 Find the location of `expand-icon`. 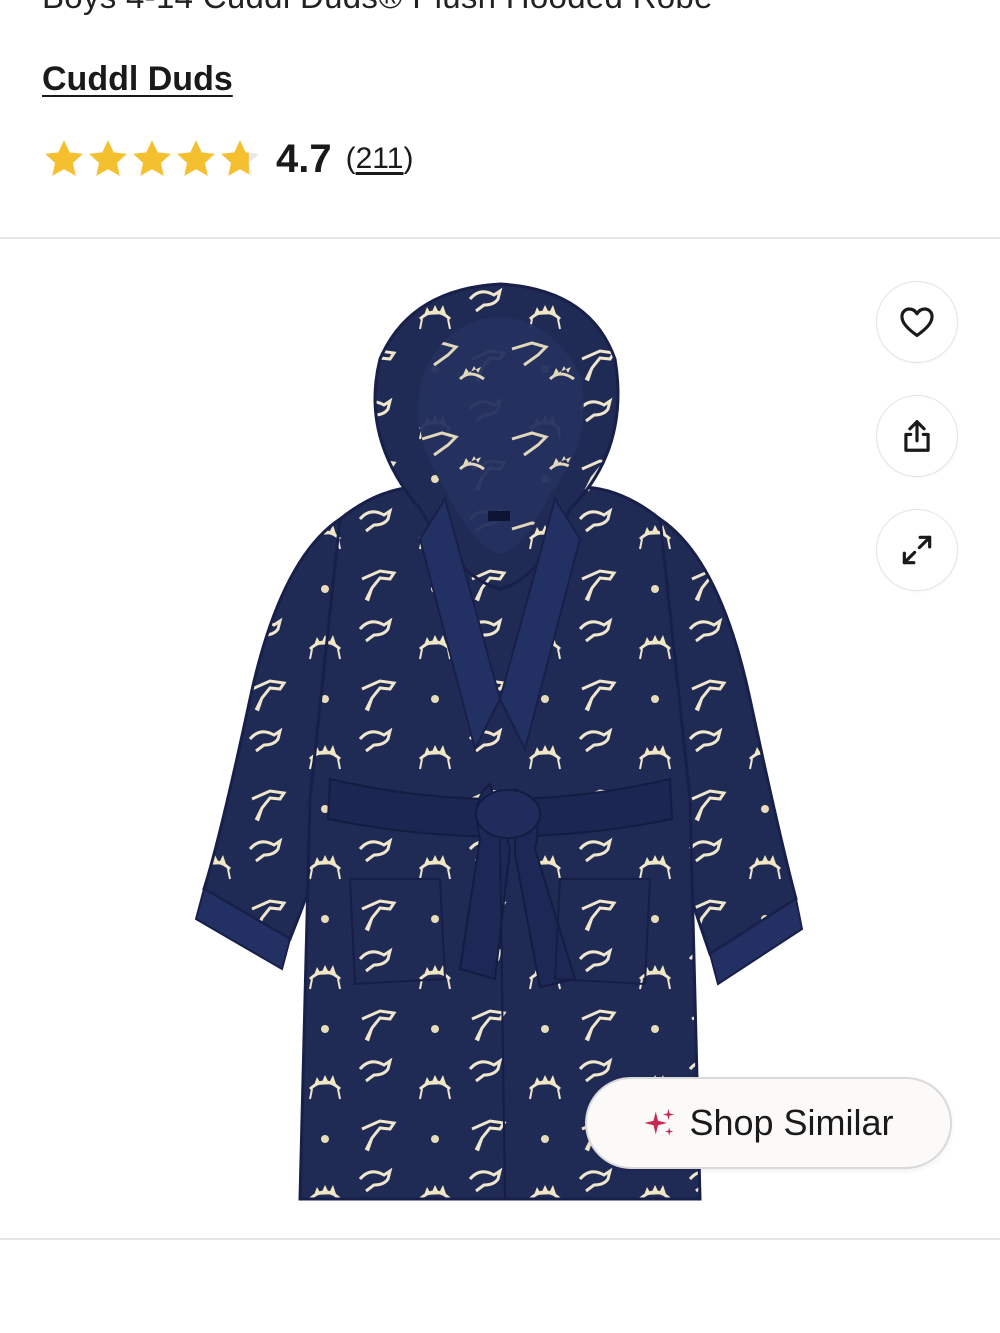

expand-icon is located at coordinates (917, 550).